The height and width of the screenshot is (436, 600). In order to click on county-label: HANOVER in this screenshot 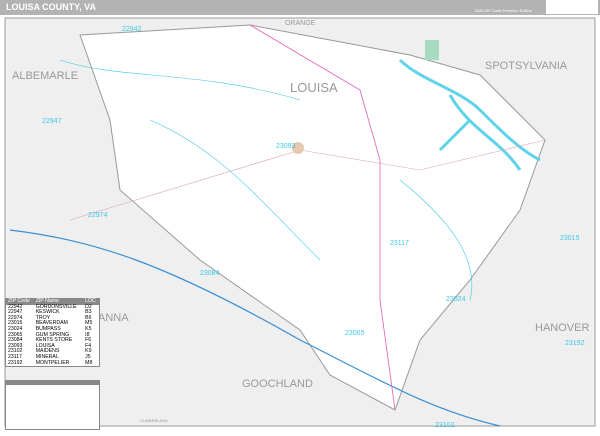, I will do `click(562, 328)`.